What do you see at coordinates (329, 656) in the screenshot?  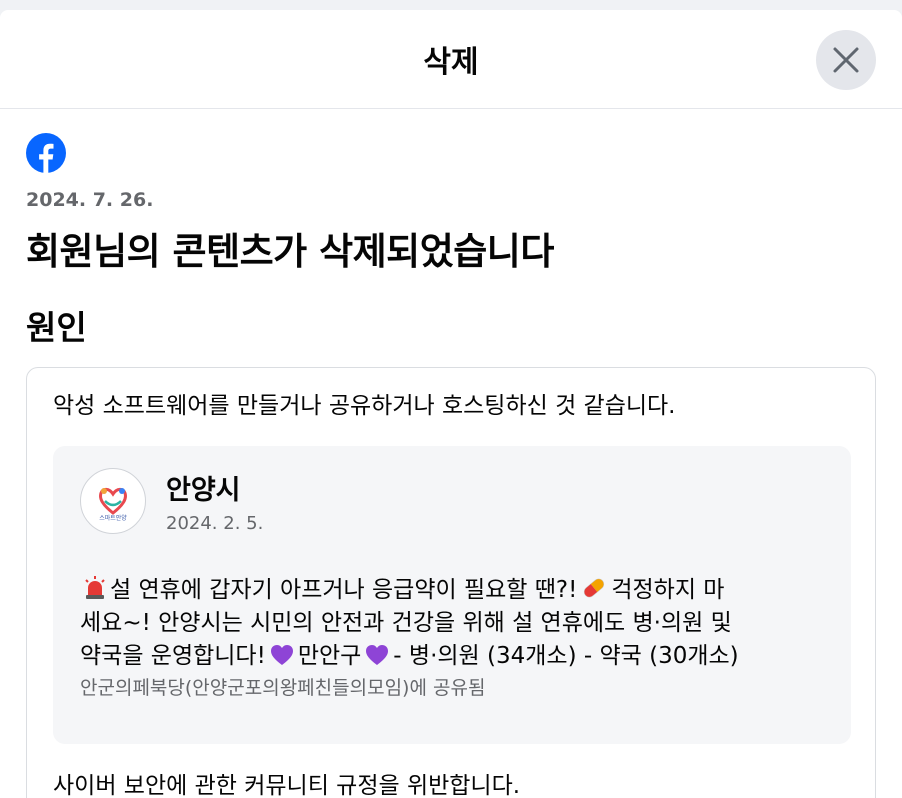 I see `post-text-line3-b: 만안구` at bounding box center [329, 656].